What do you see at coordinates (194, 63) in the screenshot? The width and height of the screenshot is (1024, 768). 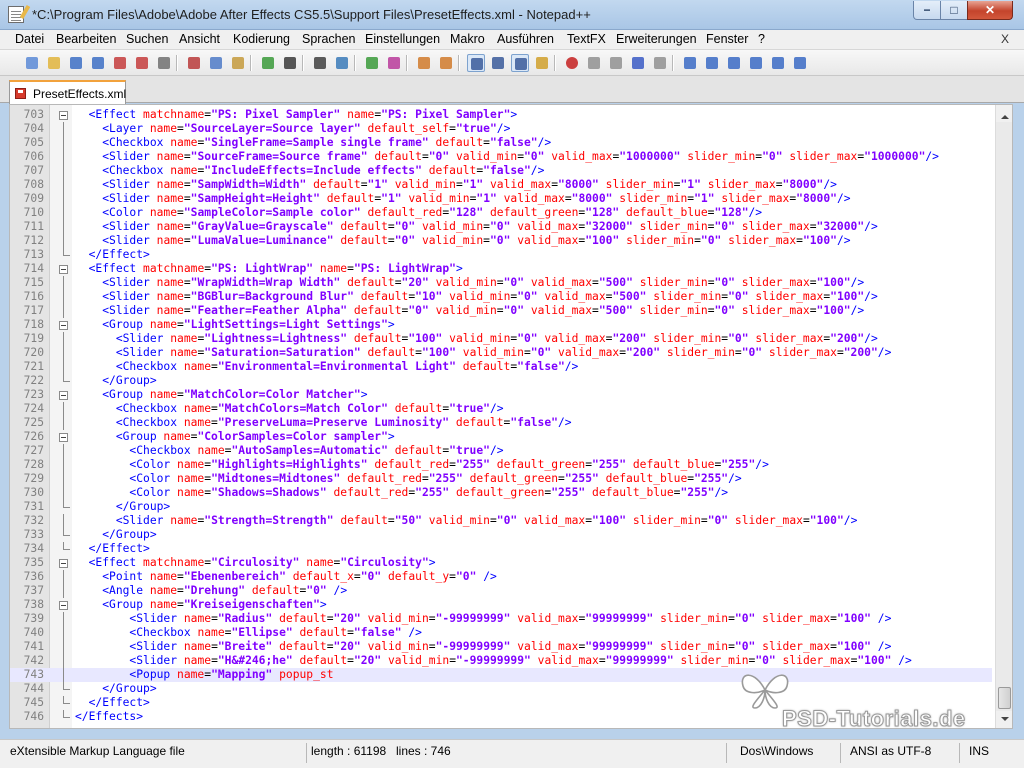 I see `cut-icon` at bounding box center [194, 63].